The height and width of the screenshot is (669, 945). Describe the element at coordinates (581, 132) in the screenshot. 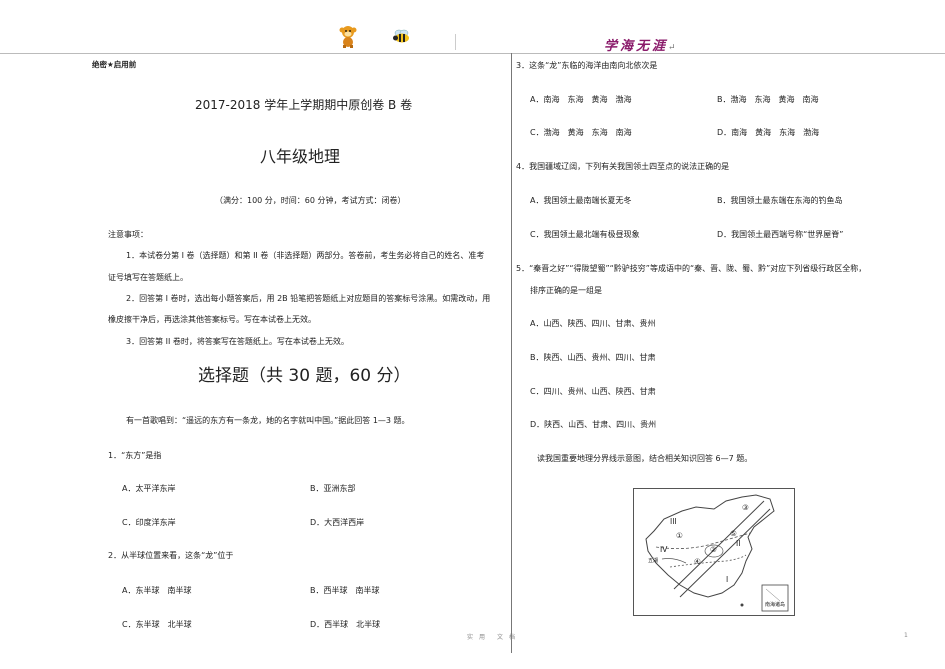

I see `q3-option-c: C．渤海 黄海 东海 南海` at that location.